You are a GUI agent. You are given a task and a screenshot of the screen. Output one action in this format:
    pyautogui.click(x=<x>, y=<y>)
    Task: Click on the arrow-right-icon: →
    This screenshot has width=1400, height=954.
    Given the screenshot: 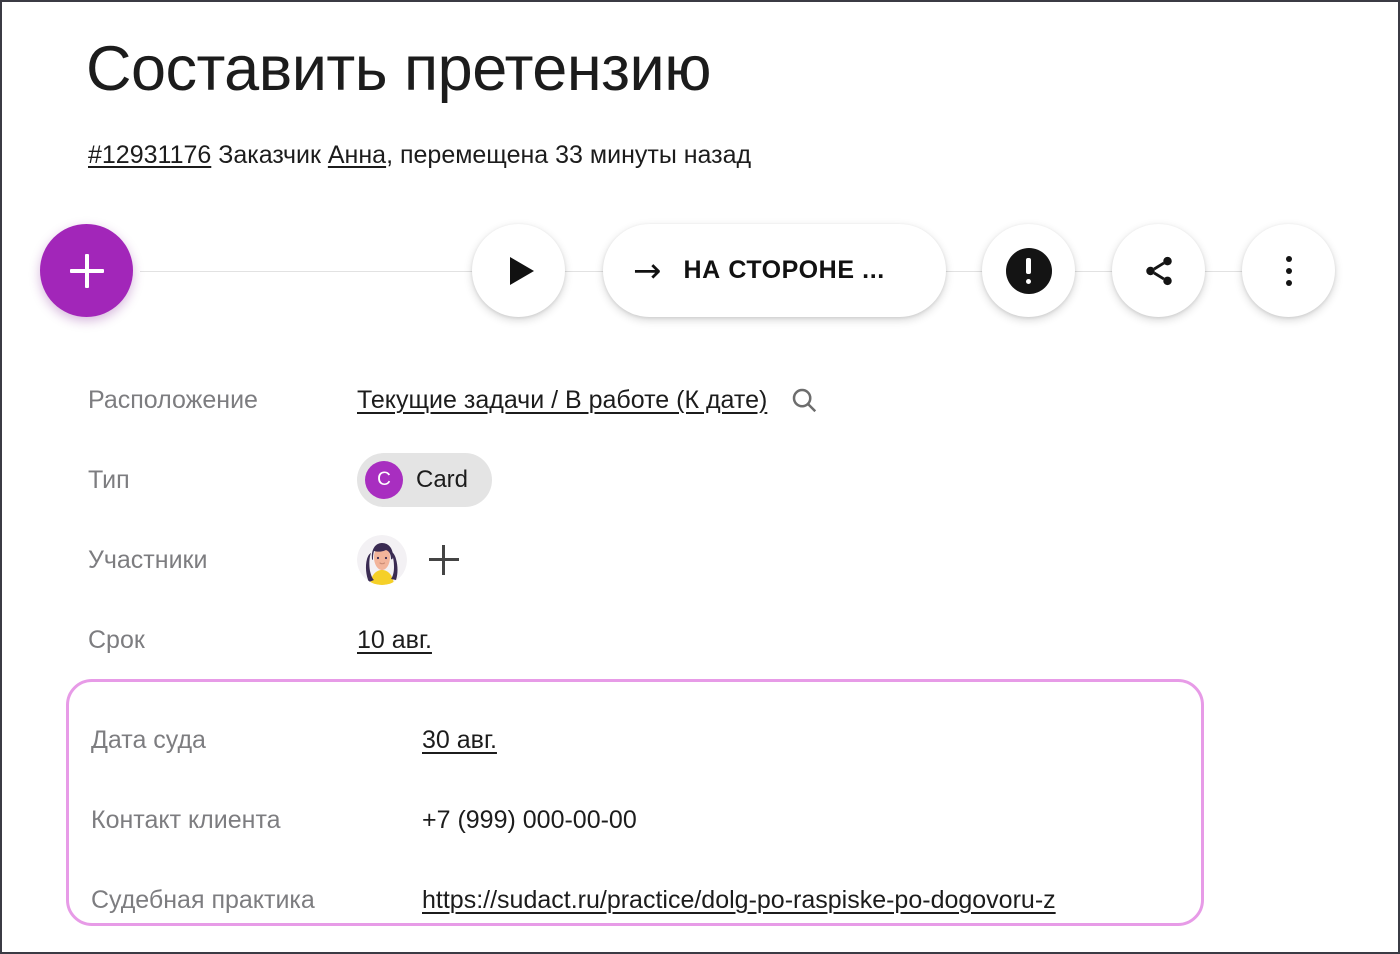 What is the action you would take?
    pyautogui.click(x=647, y=270)
    